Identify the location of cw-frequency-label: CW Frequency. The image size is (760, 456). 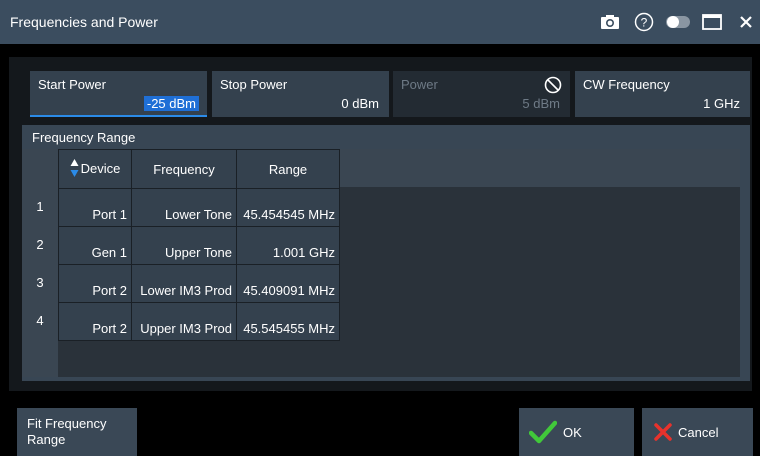
(626, 84).